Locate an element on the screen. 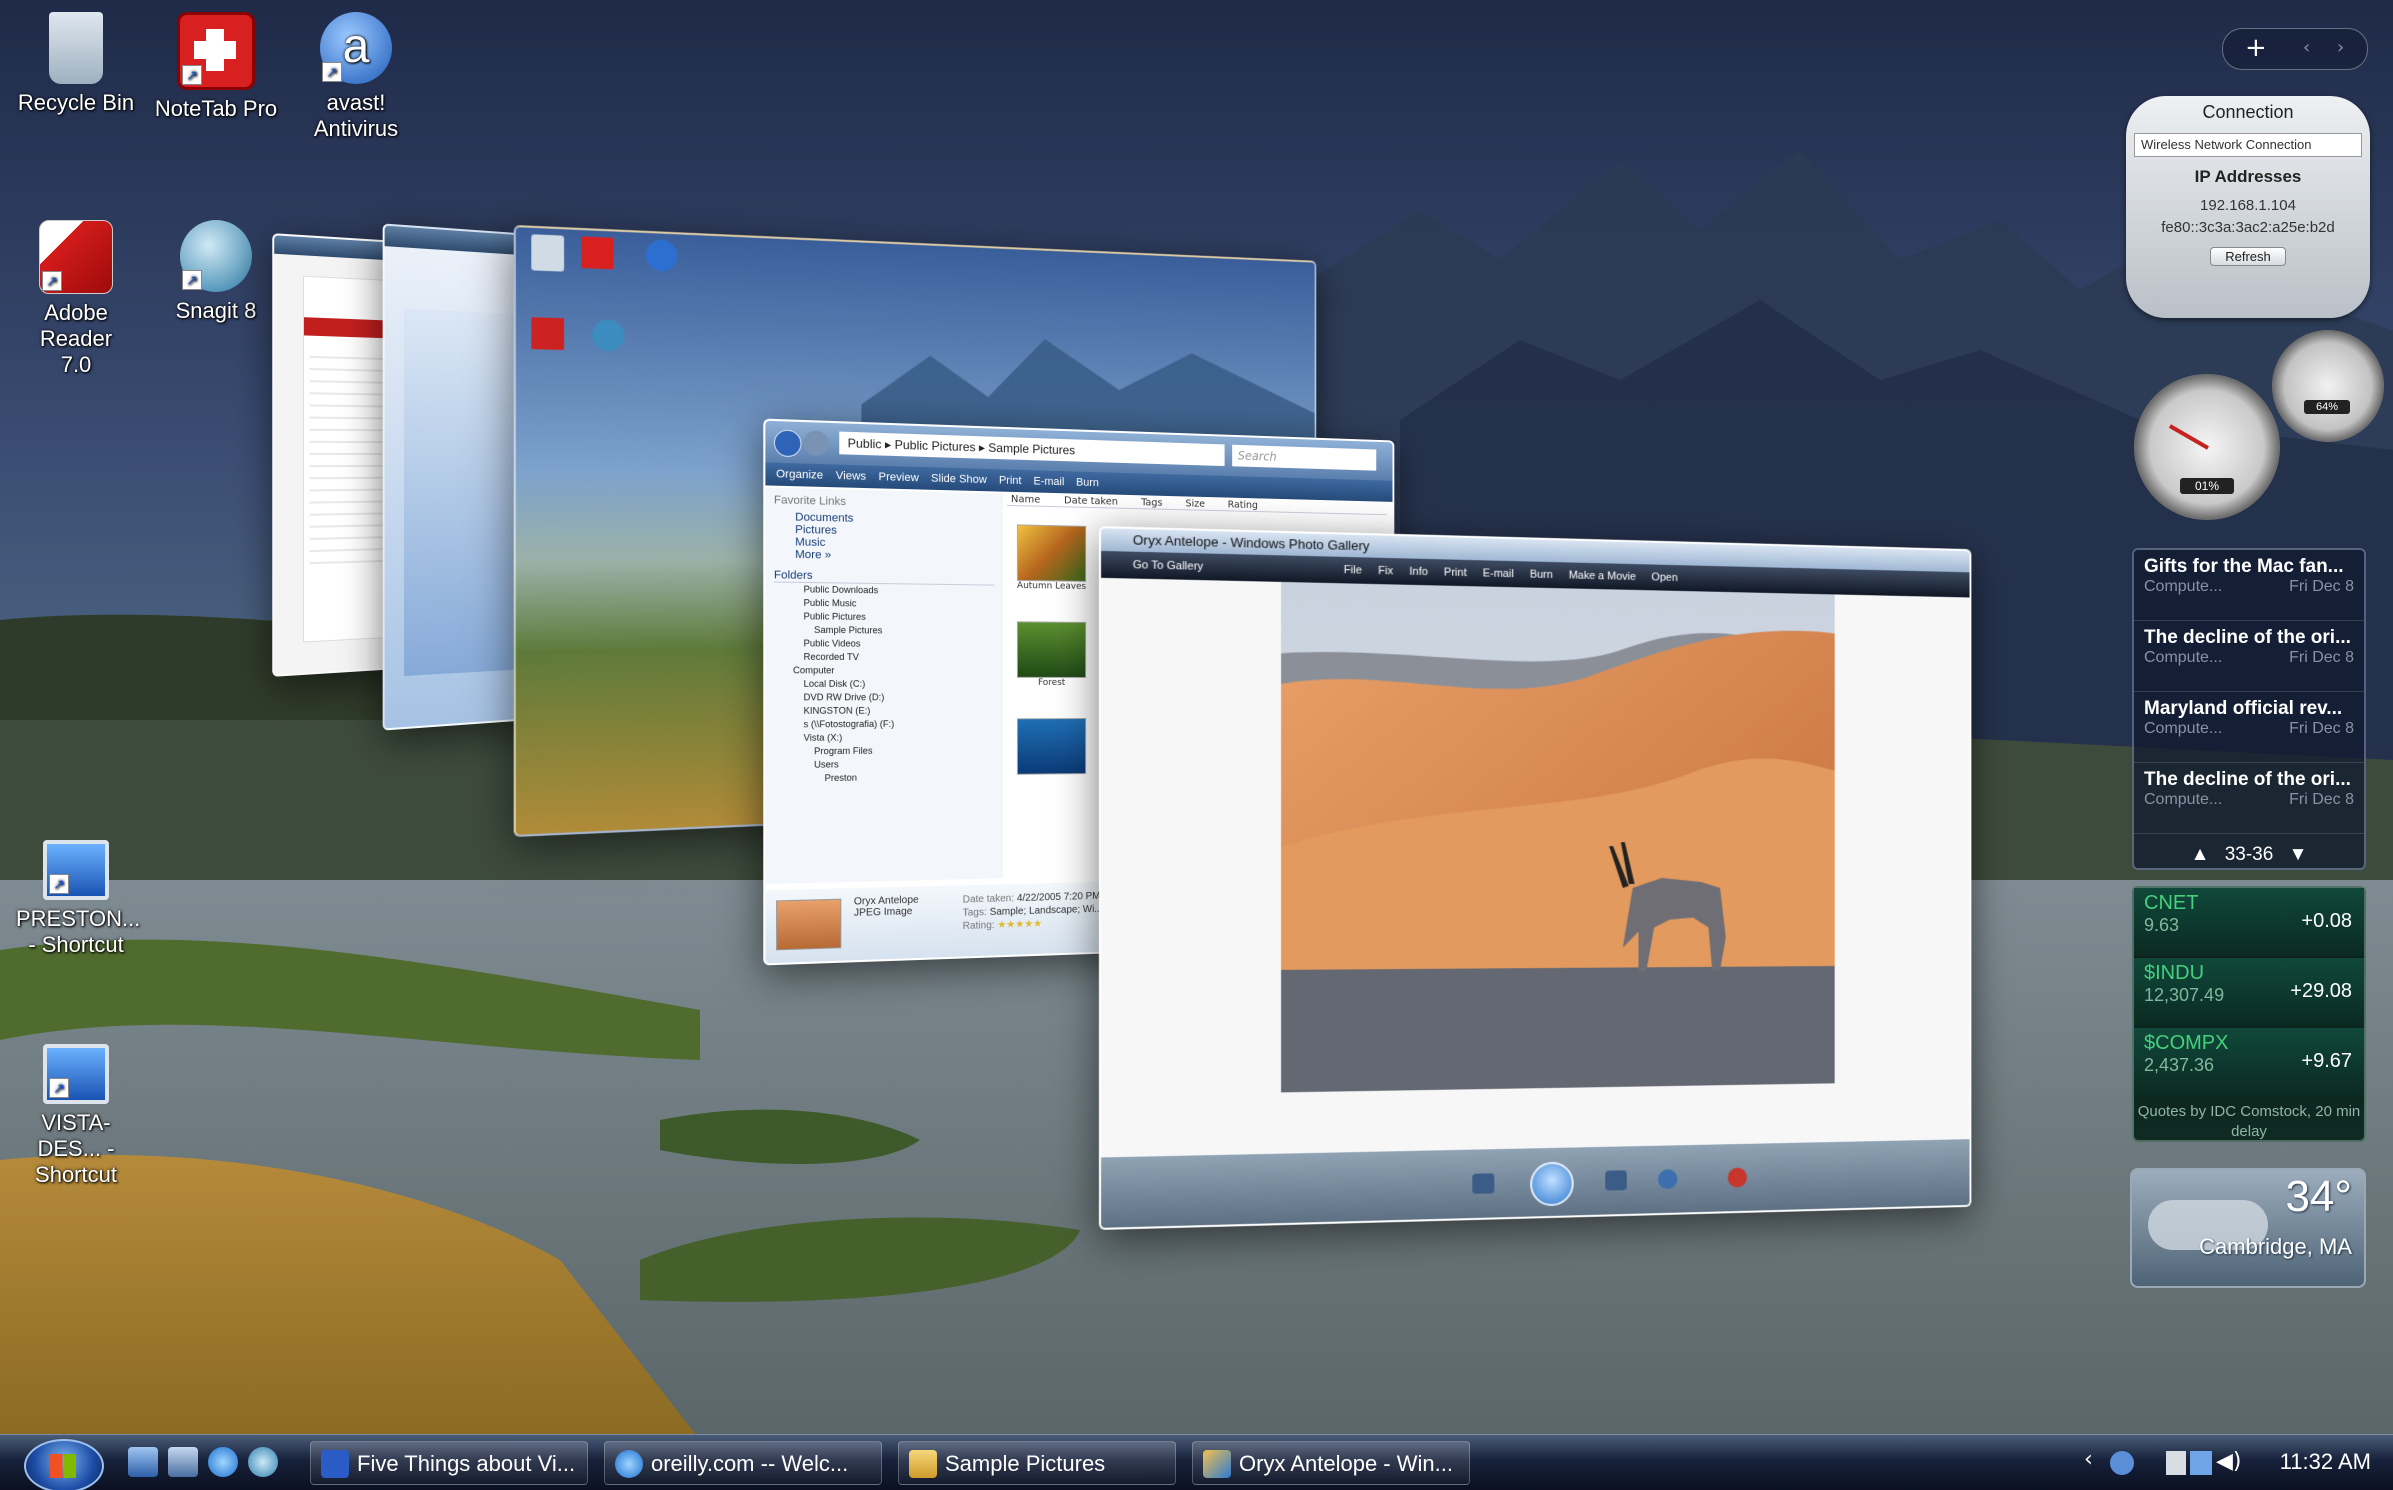  recycle-bin-icon is located at coordinates (76, 48).